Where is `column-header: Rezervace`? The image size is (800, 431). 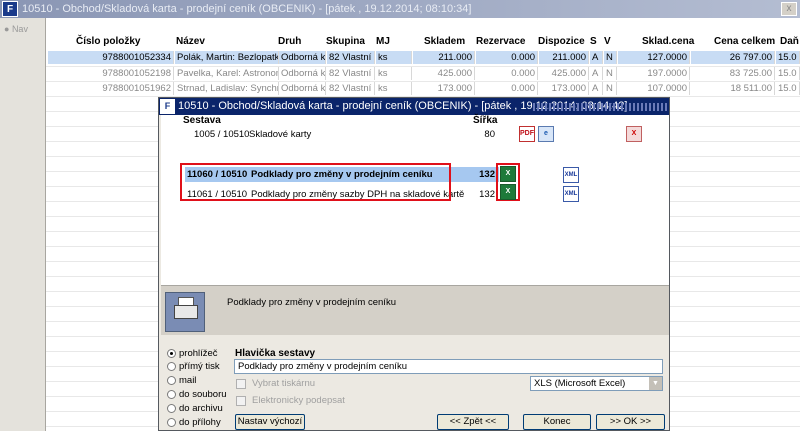
column-header: Rezervace is located at coordinates (500, 41).